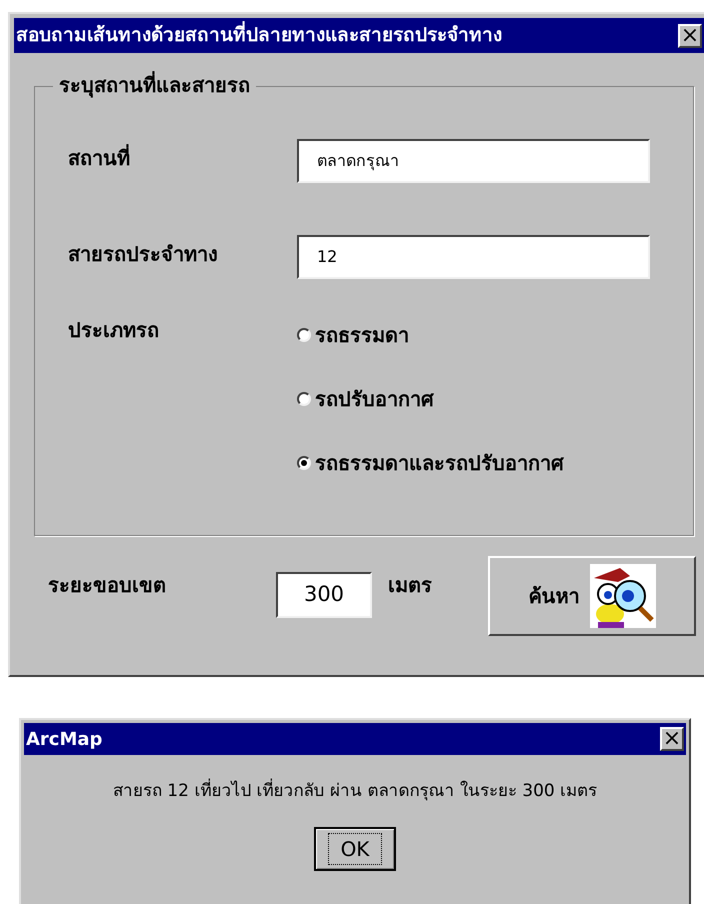 The width and height of the screenshot is (704, 904). What do you see at coordinates (154, 85) in the screenshot?
I see `group-legend: ระบุสถานที่และสายรถ` at bounding box center [154, 85].